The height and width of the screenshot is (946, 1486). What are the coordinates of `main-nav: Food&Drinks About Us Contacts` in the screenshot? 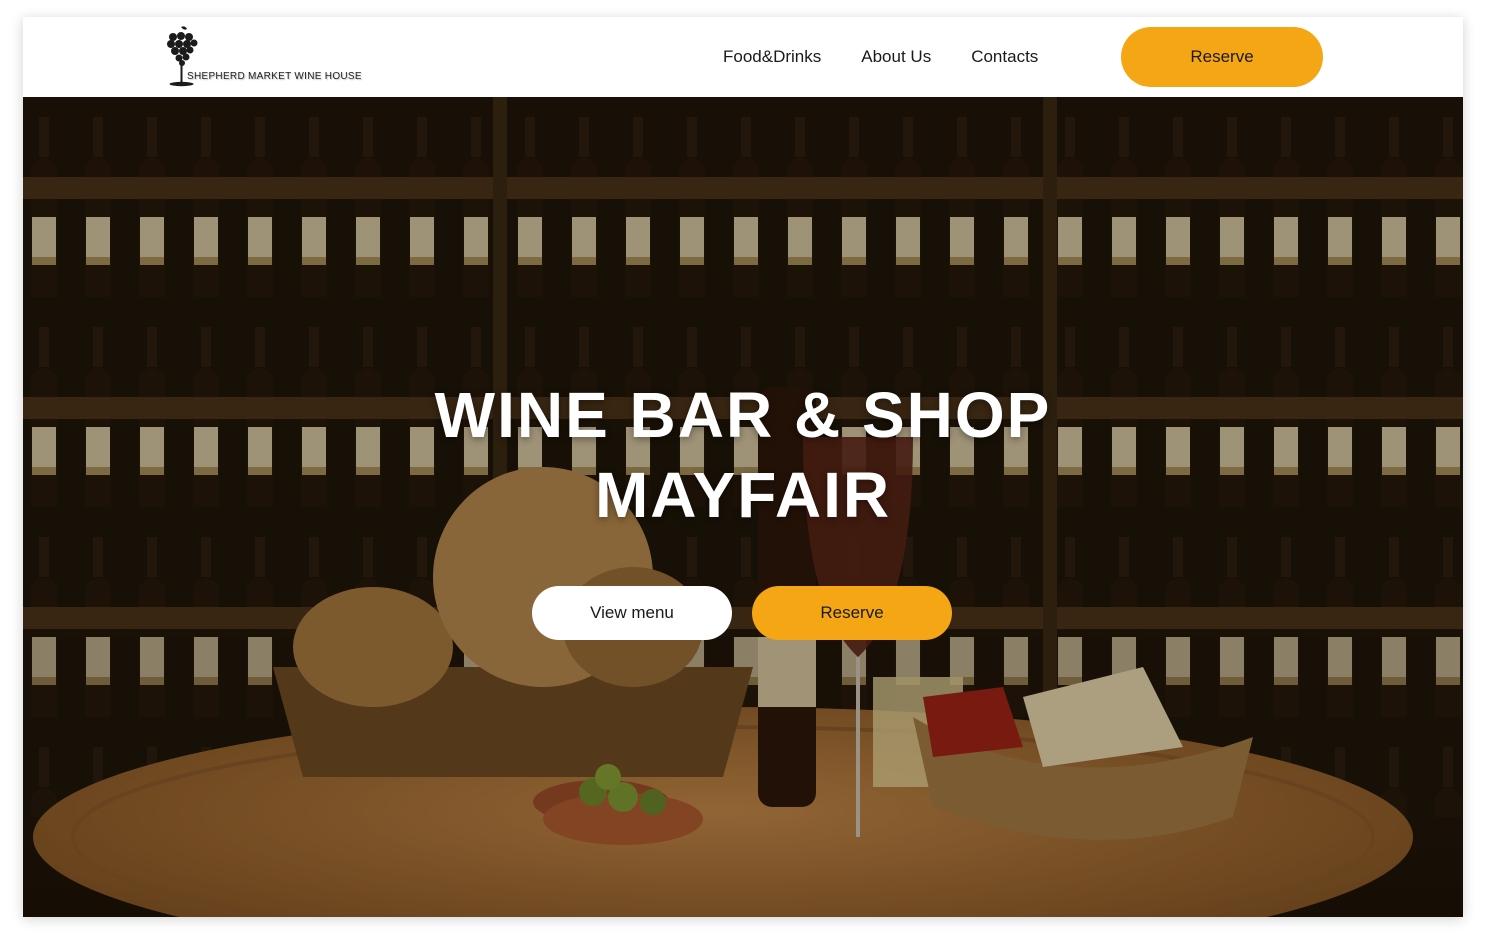 It's located at (900, 57).